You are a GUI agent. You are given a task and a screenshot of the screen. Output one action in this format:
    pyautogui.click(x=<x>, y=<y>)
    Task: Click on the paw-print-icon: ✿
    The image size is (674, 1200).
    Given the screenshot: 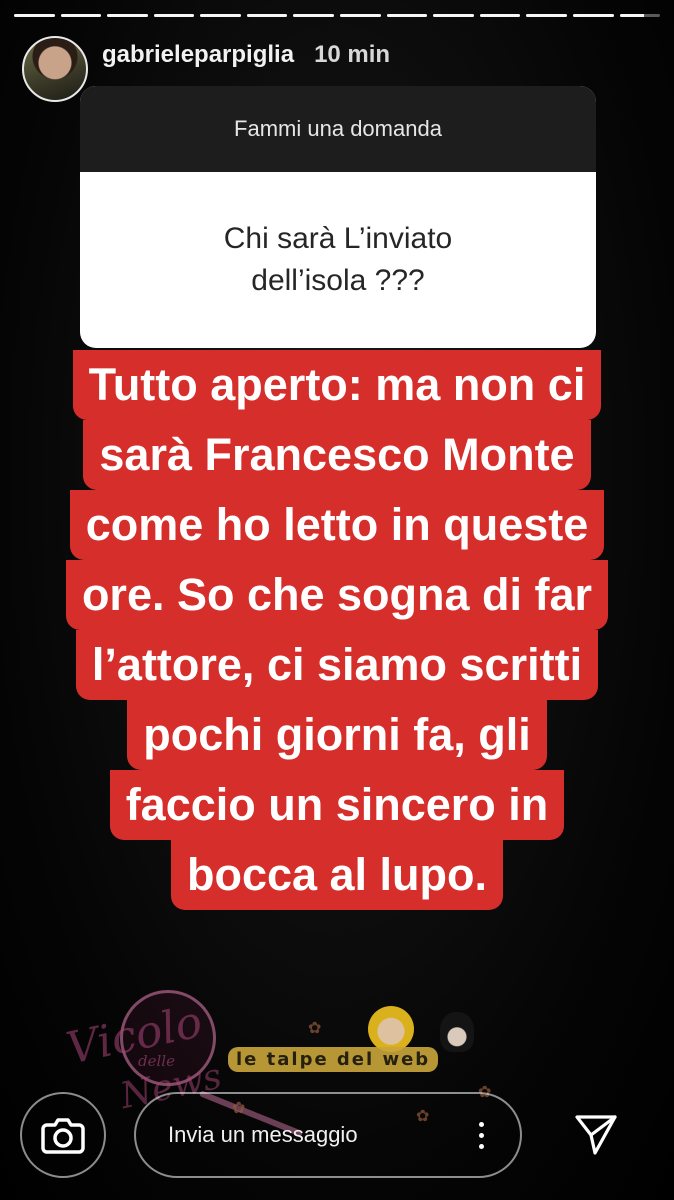 What is the action you would take?
    pyautogui.click(x=315, y=1028)
    